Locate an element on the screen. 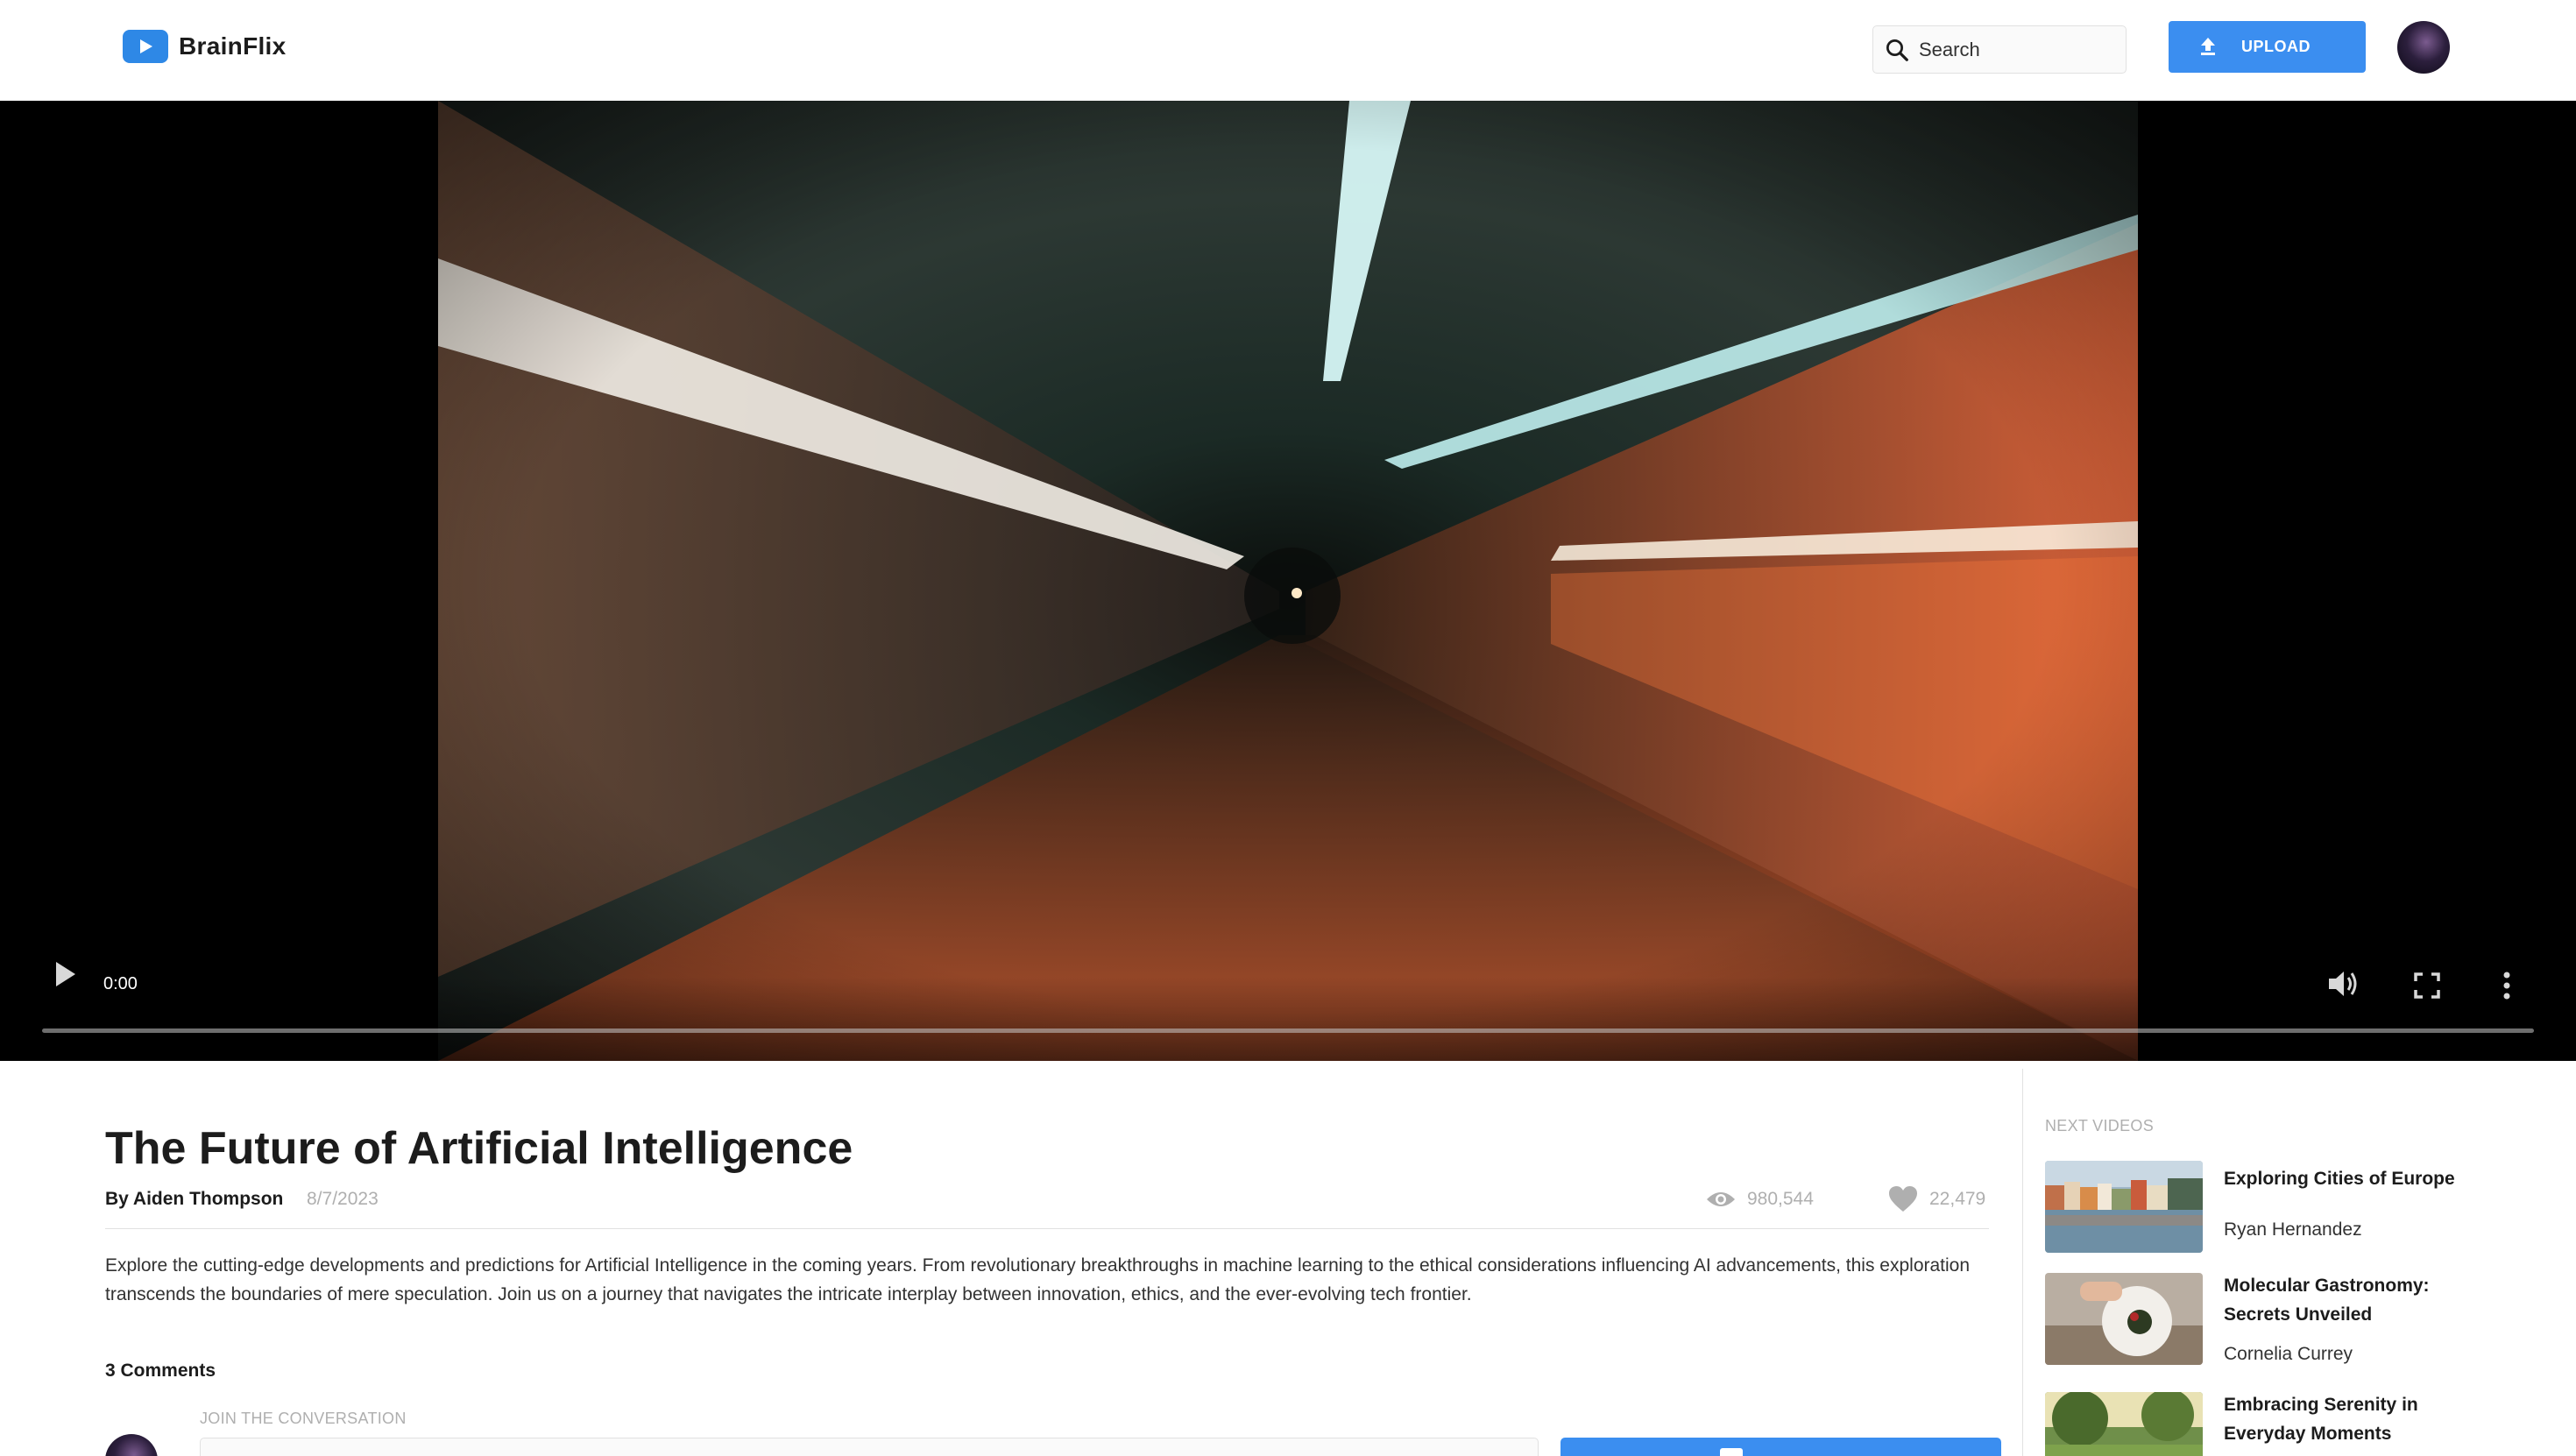  top-nav: BrainFlix UPLOAD is located at coordinates (1288, 50).